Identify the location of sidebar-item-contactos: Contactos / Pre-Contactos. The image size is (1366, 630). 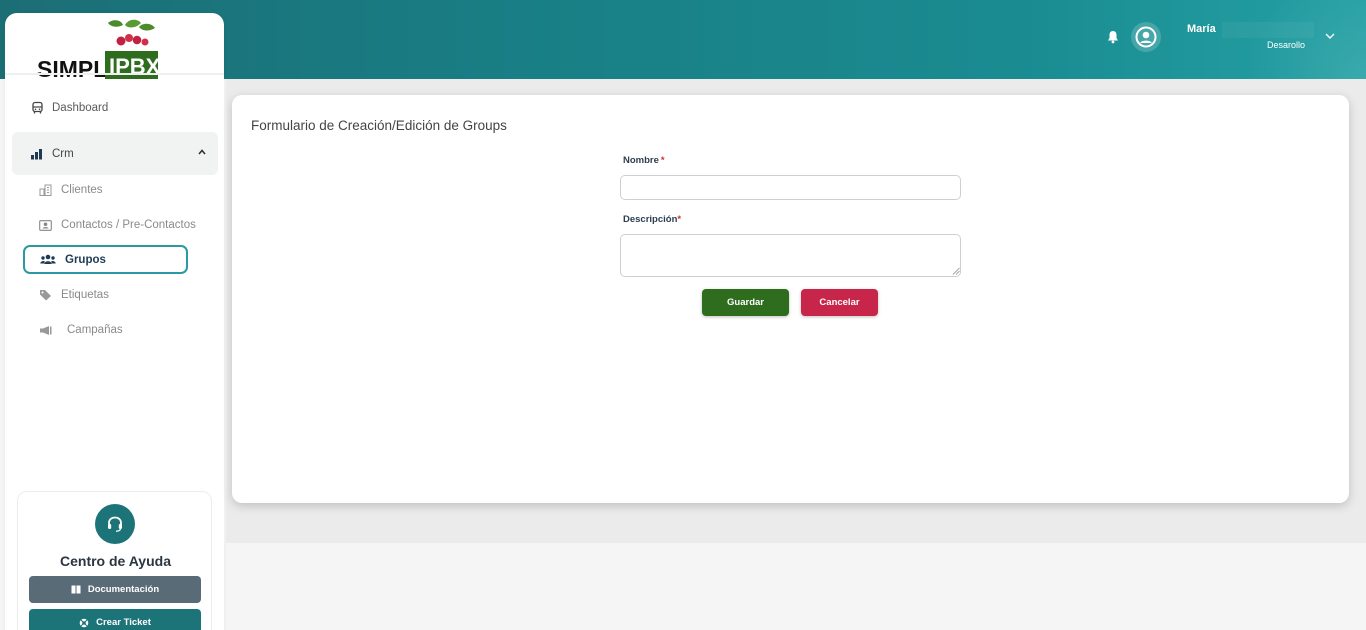
(117, 225).